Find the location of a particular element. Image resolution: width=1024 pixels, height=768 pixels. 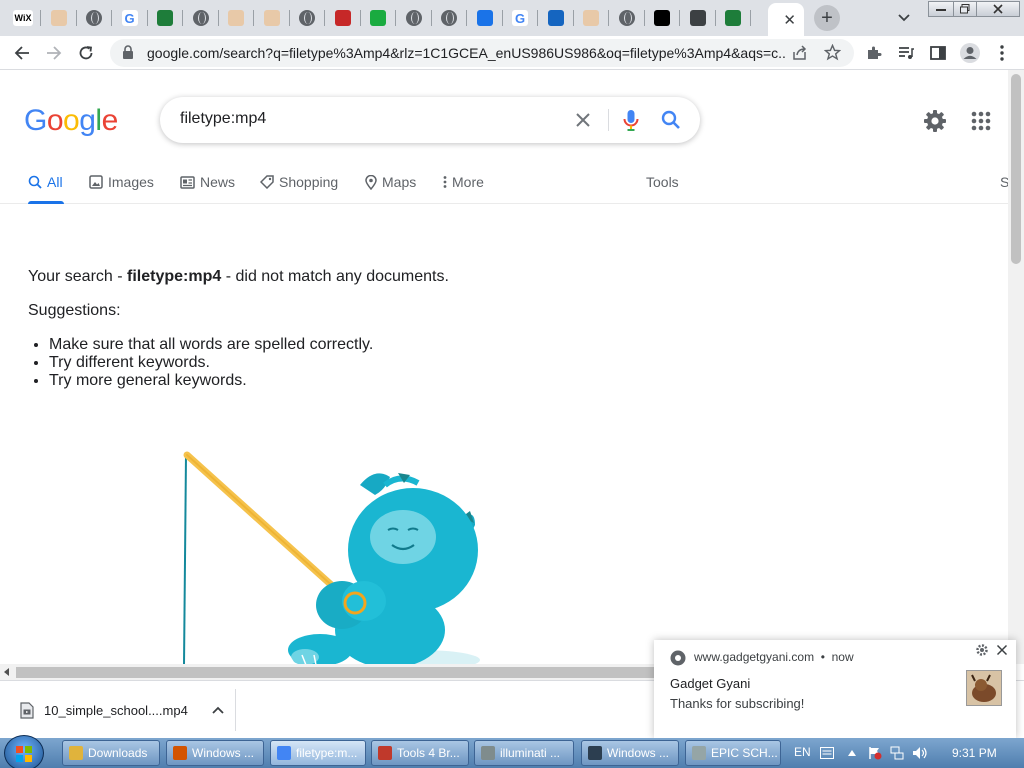

taskbar-app-icon is located at coordinates (595, 753).